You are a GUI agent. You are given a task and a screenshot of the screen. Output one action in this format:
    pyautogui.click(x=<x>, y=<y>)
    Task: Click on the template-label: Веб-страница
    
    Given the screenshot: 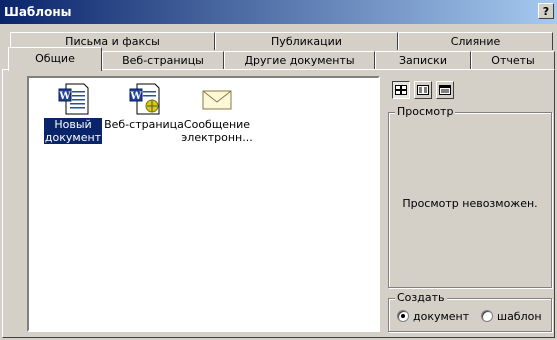 What is the action you would take?
    pyautogui.click(x=144, y=124)
    